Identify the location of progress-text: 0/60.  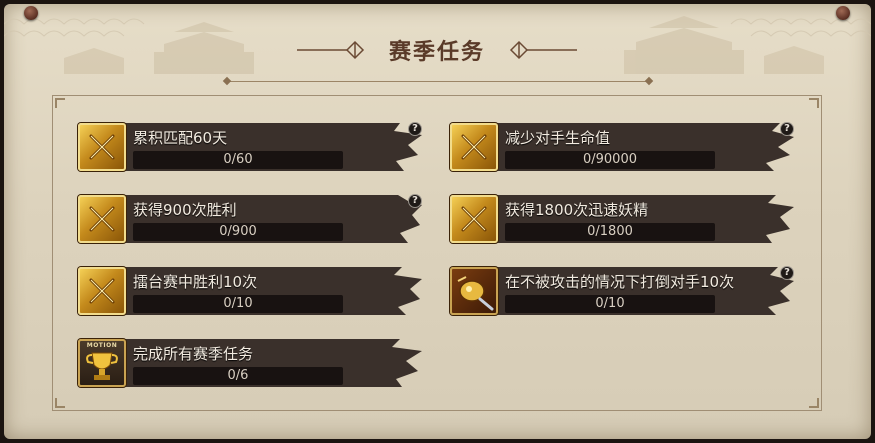
(238, 159).